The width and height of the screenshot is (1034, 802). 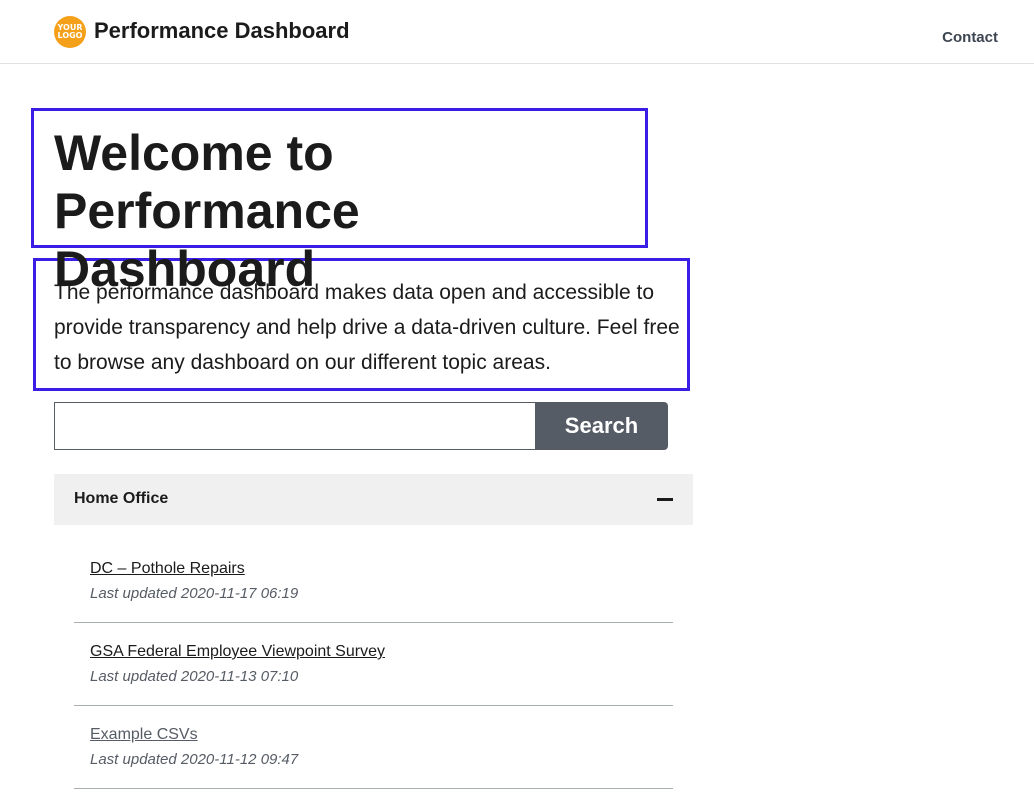 I want to click on site-title: Performance Dashboard, so click(x=222, y=31).